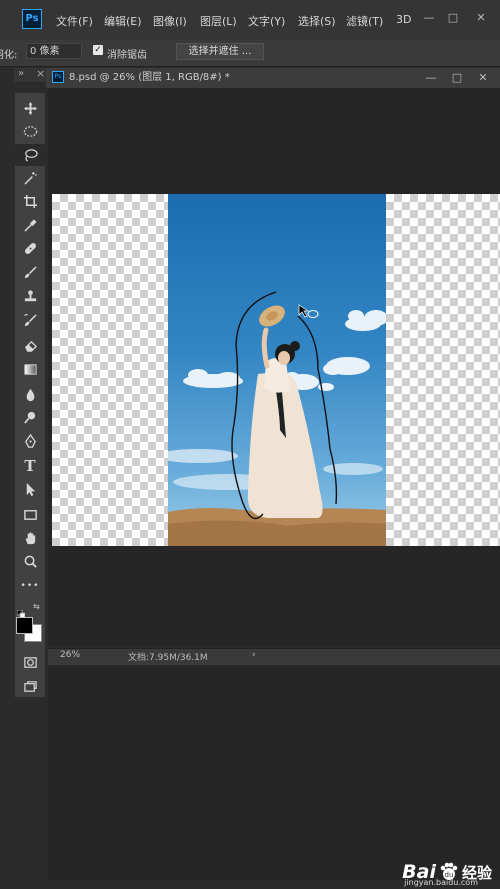  I want to click on ellipsis-icon: •••, so click(30, 586).